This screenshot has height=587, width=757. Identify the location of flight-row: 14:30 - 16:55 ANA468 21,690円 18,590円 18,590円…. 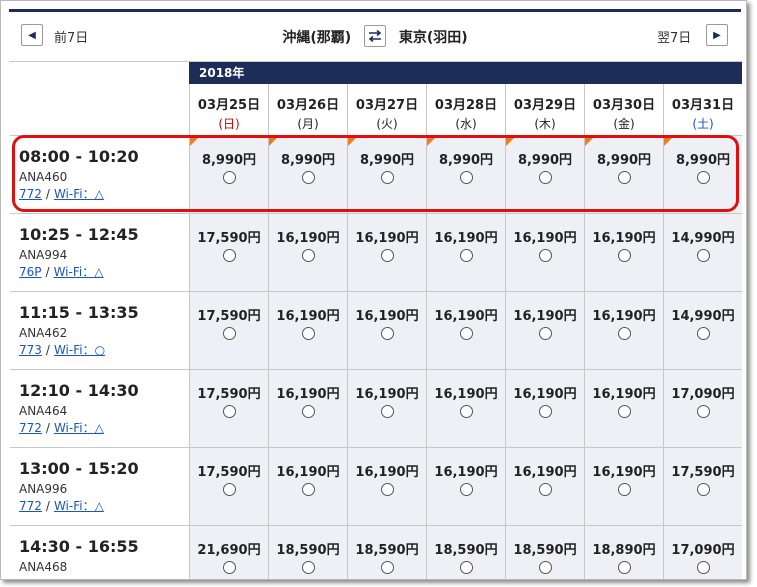
(376, 552).